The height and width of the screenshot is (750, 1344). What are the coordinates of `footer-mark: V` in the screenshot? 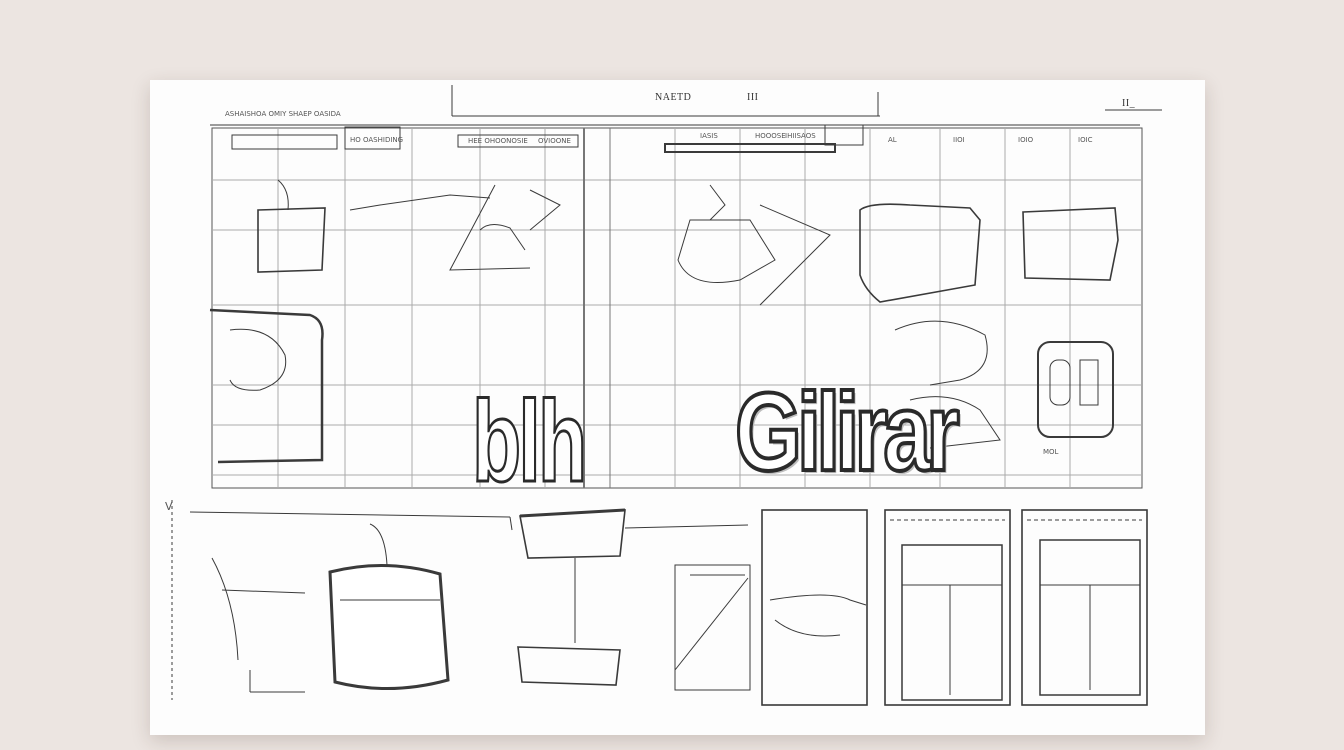 It's located at (169, 506).